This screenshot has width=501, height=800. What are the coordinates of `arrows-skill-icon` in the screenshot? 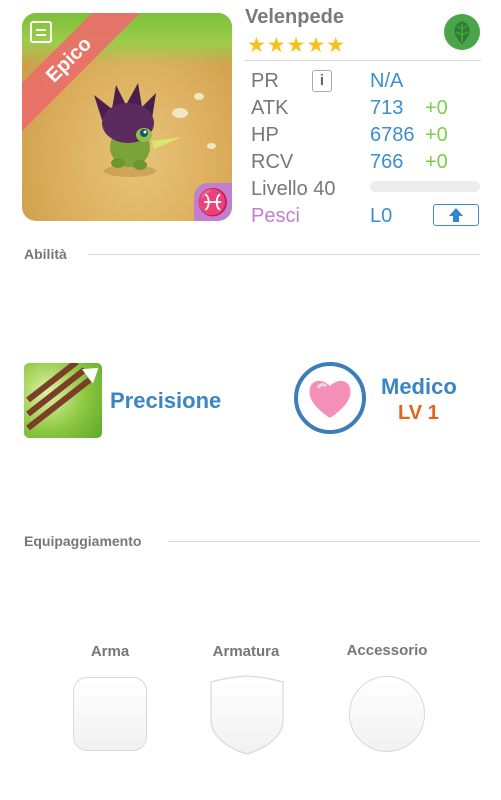 It's located at (63, 400).